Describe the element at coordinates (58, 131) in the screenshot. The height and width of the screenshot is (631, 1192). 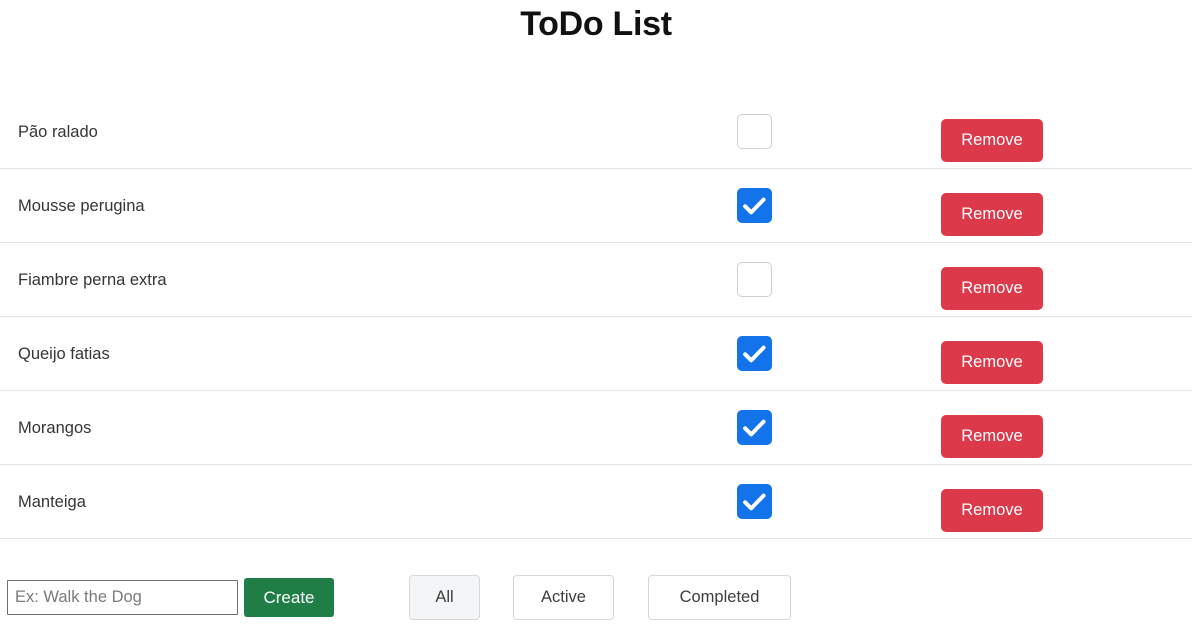
I see `todo-label: Pão ralado` at that location.